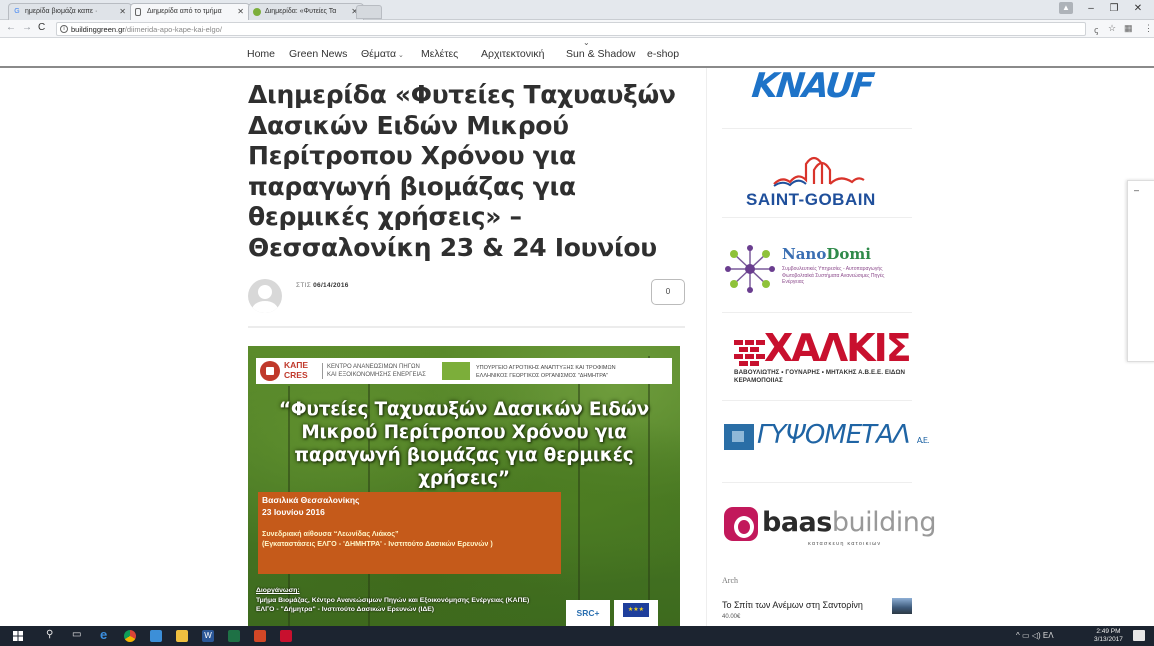 This screenshot has height=646, width=1154. I want to click on post-meta: ΣΤΙΣ 06/14/2016, so click(322, 285).